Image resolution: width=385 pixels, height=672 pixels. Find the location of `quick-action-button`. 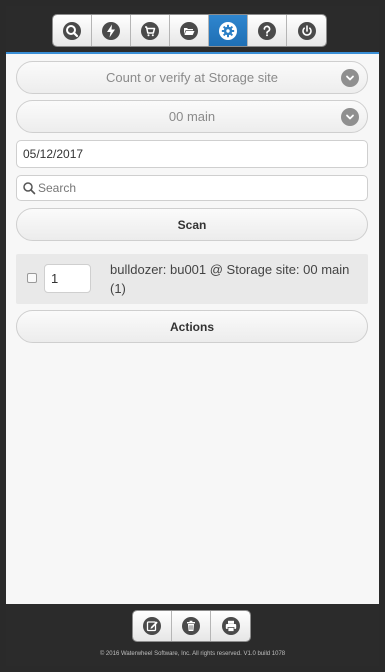

quick-action-button is located at coordinates (111, 30).